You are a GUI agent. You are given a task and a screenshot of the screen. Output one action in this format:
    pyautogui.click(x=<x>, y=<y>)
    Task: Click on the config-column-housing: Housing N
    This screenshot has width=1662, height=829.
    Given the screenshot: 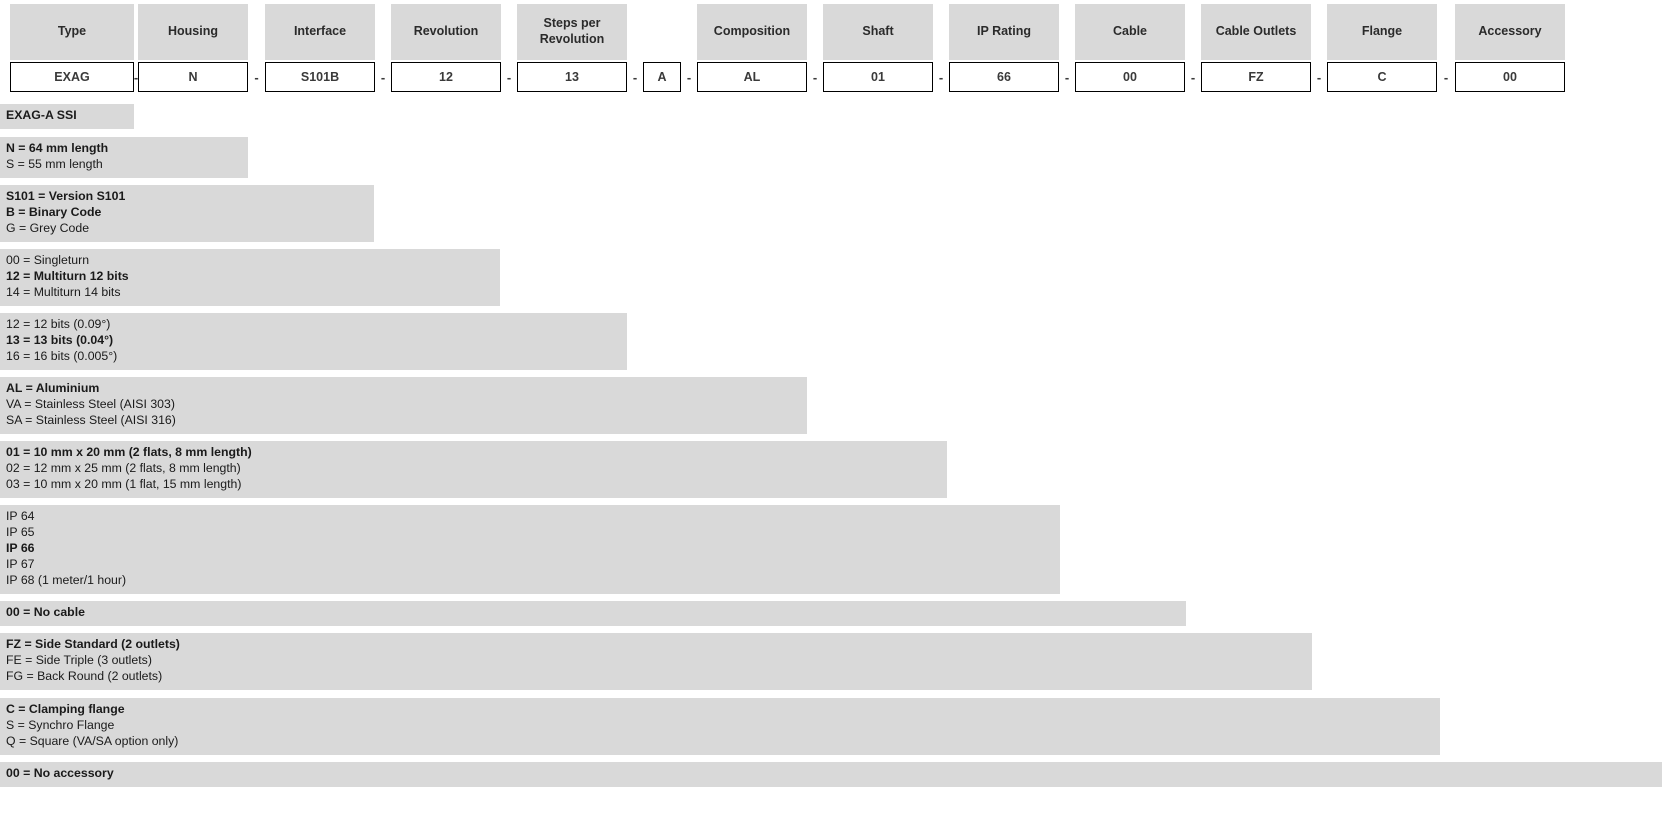 What is the action you would take?
    pyautogui.click(x=193, y=48)
    